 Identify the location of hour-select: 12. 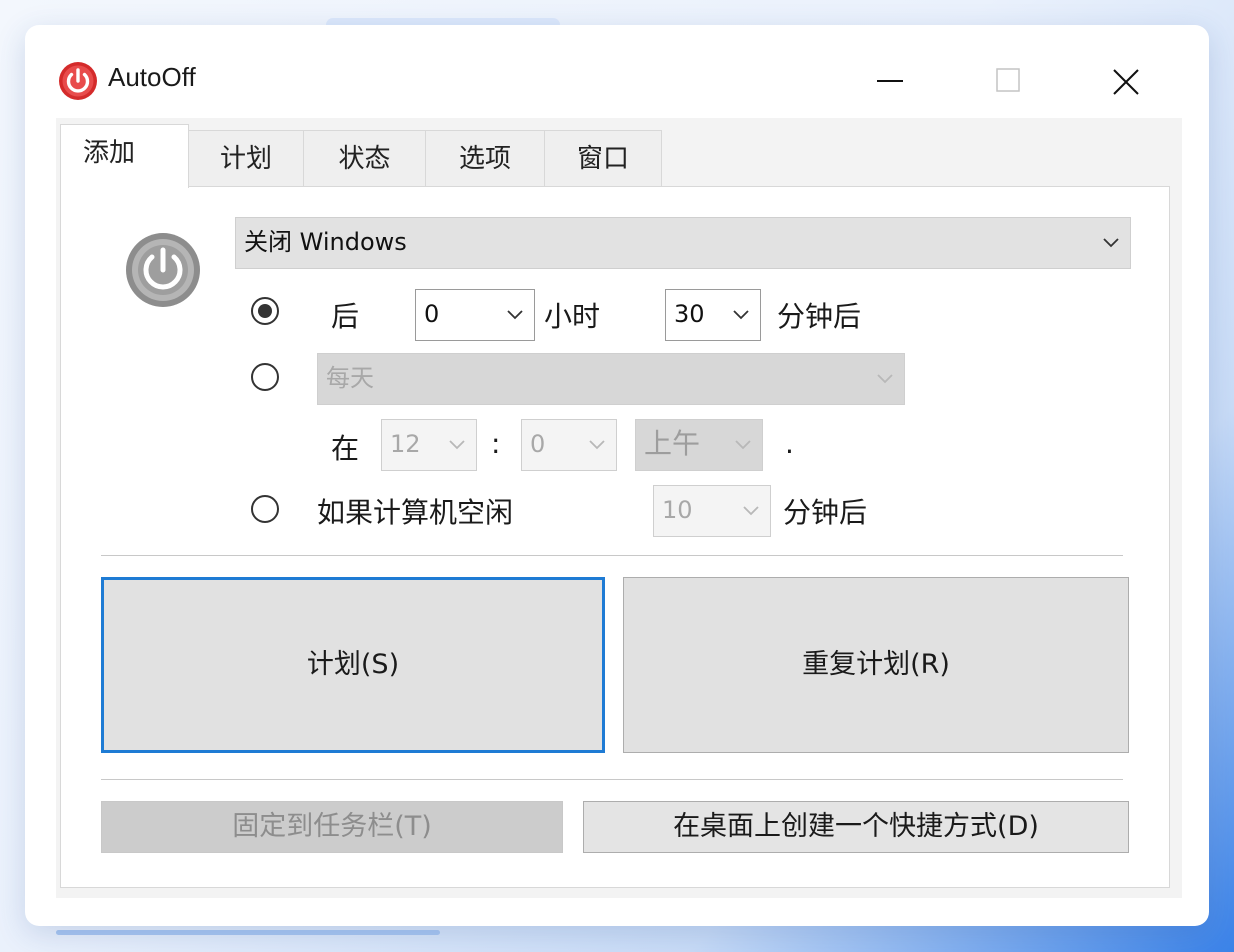
(429, 445).